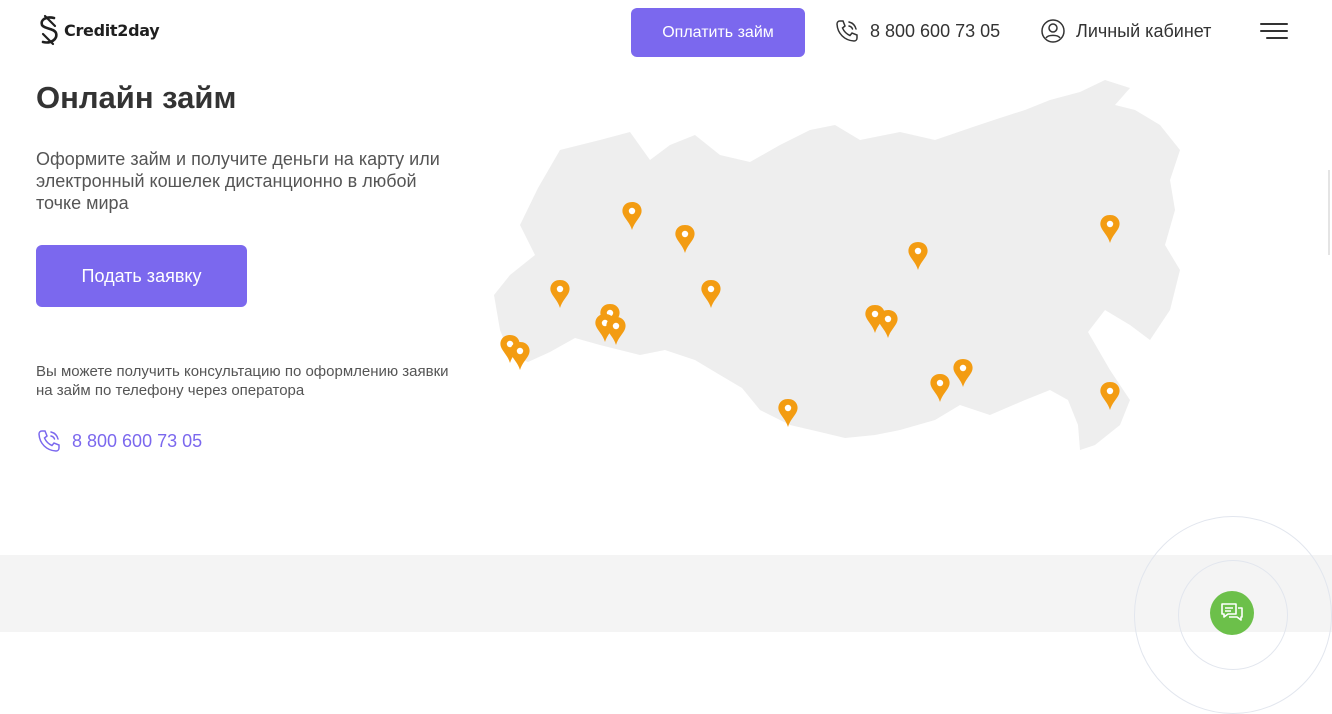  What do you see at coordinates (136, 97) in the screenshot?
I see `page-title: Онлайн займ` at bounding box center [136, 97].